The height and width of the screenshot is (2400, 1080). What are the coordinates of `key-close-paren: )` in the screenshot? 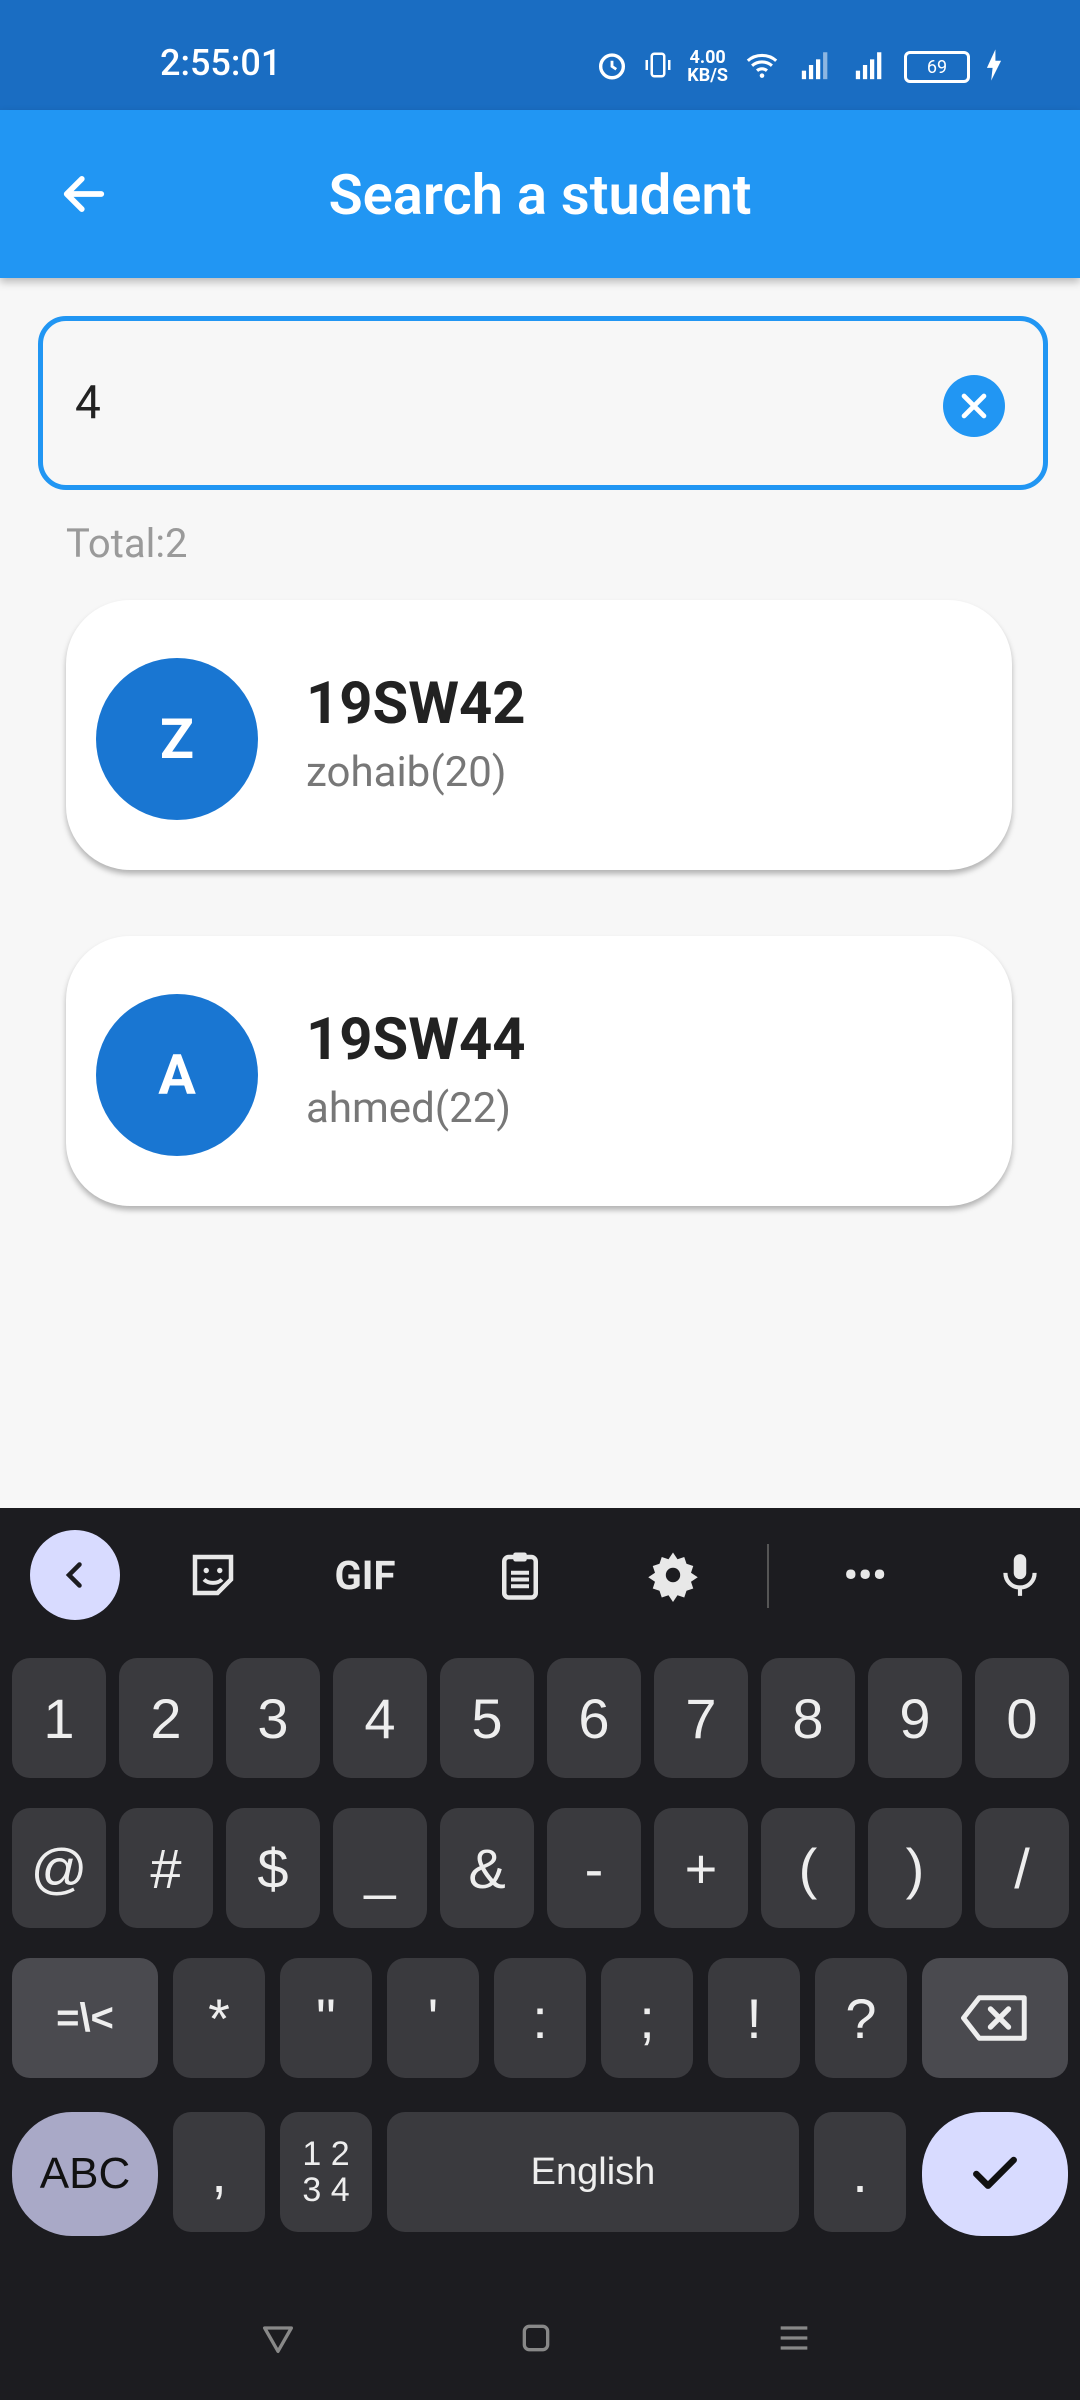 It's located at (915, 1868).